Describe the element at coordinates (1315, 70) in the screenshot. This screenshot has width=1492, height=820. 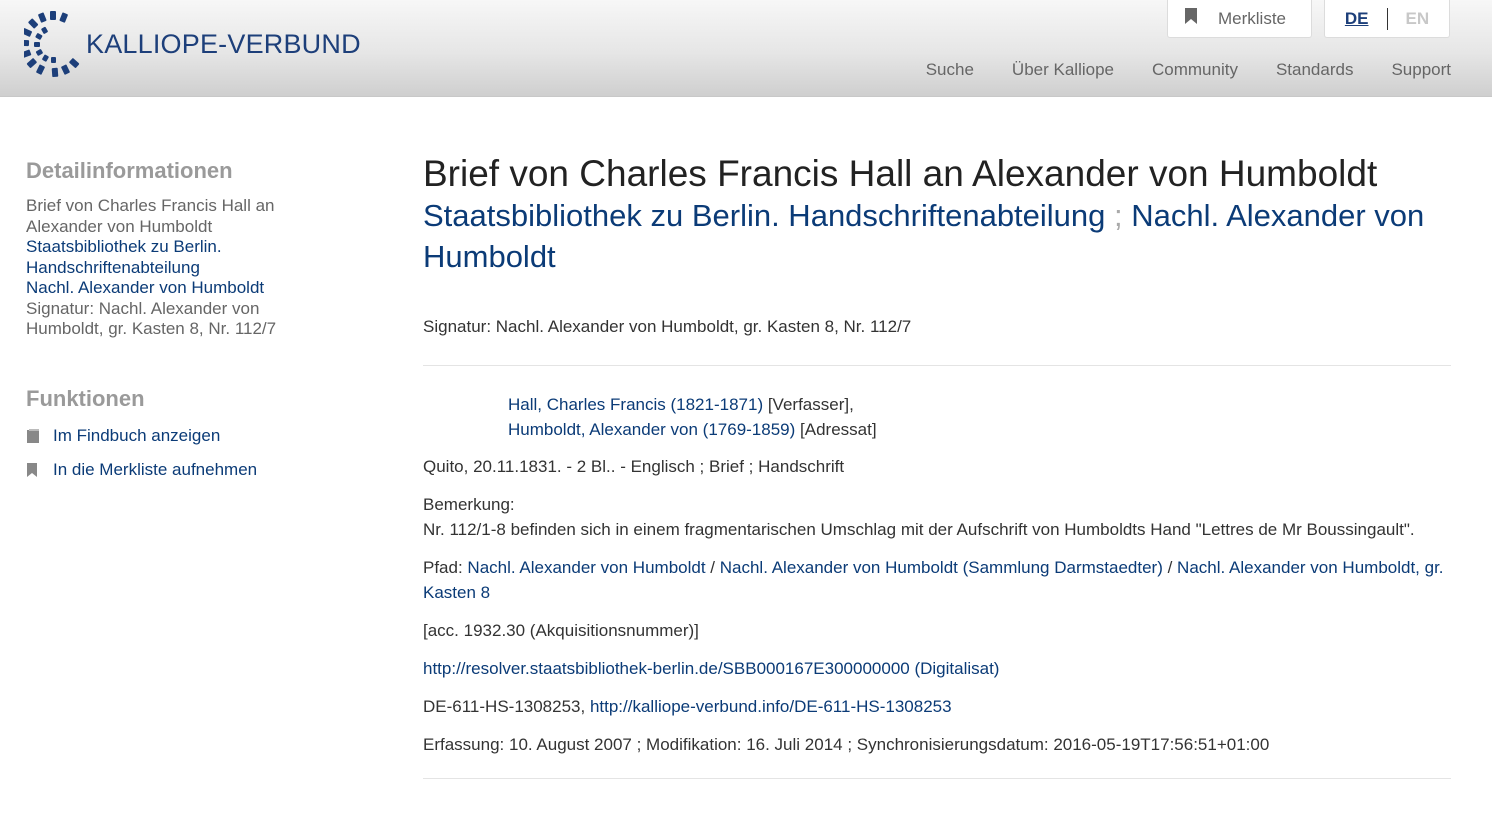
I see `nav-standards: Standards` at that location.